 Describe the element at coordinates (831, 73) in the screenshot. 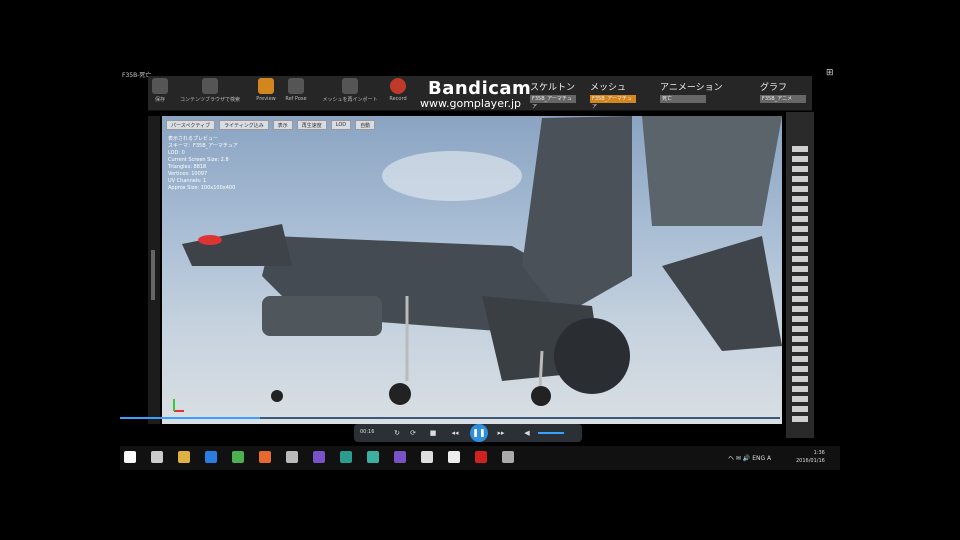

I see `arrange-icon: ⊞` at that location.